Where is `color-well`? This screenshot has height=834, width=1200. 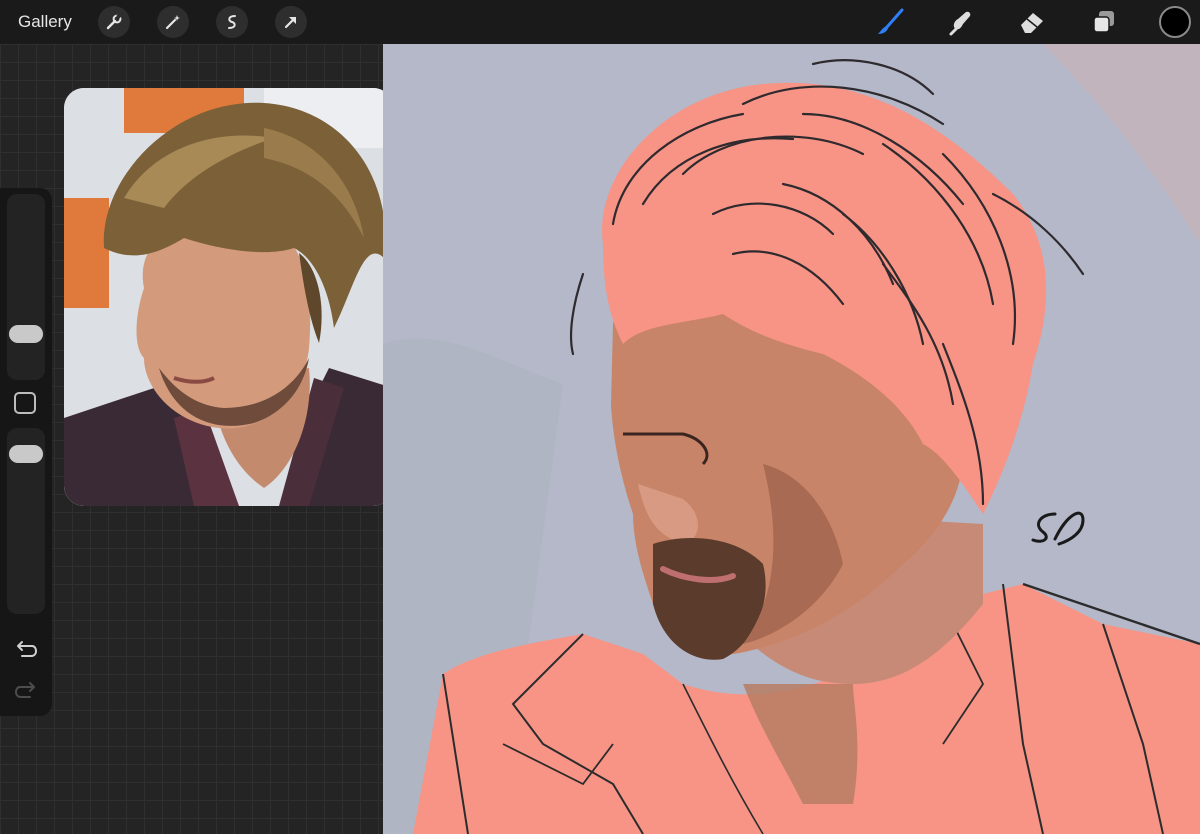 color-well is located at coordinates (1175, 22).